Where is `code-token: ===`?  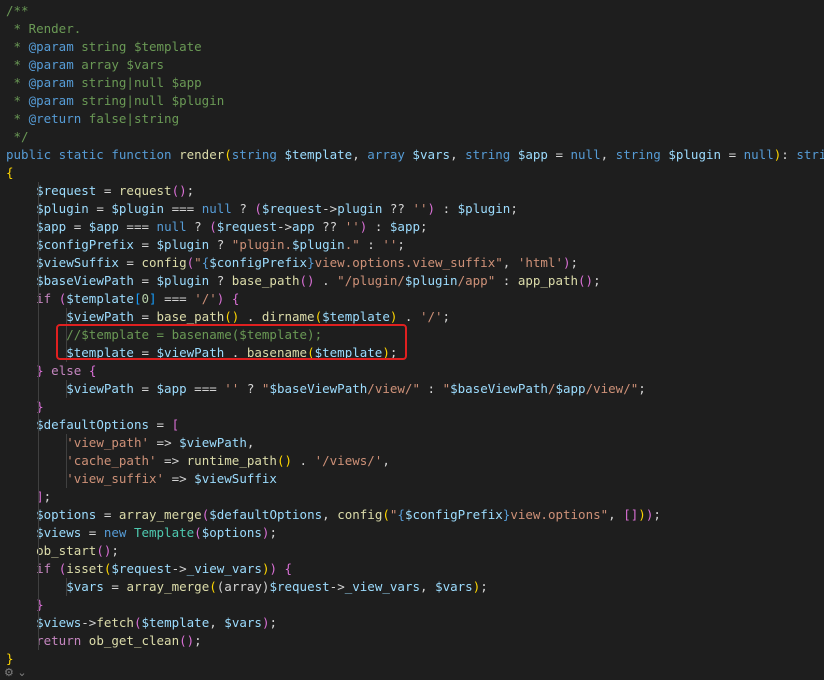 code-token: === is located at coordinates (137, 226).